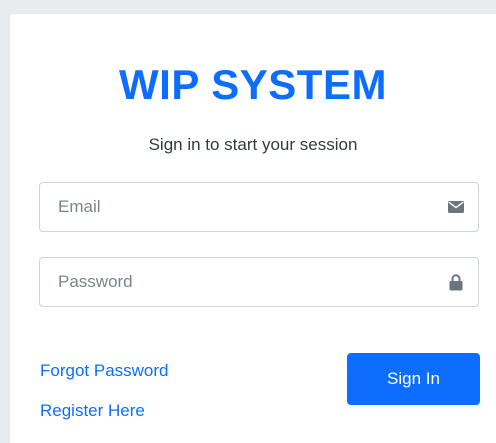 The image size is (496, 443). I want to click on password-field, so click(237, 282).